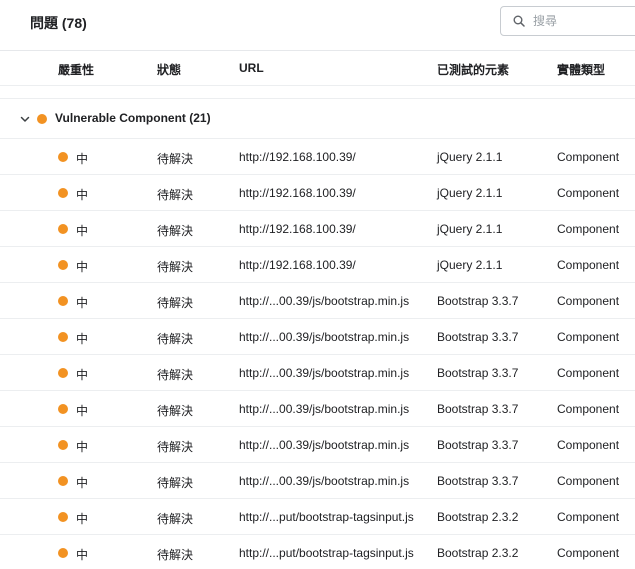 The width and height of the screenshot is (635, 569). What do you see at coordinates (317, 68) in the screenshot?
I see `table-header: 嚴重性 狀態 URL 已測試的元素 實體類型` at bounding box center [317, 68].